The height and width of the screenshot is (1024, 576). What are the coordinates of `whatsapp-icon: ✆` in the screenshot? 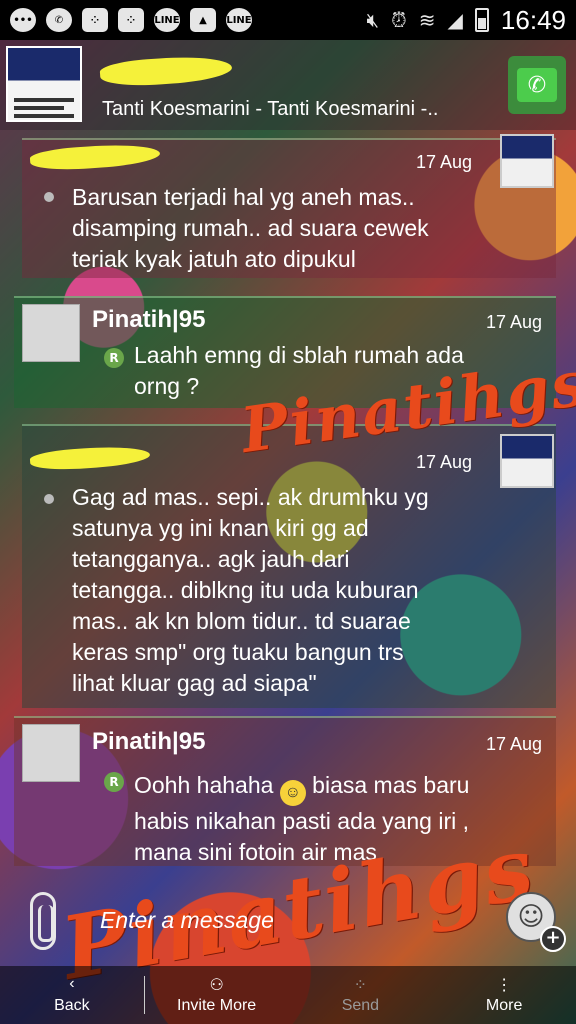 It's located at (59, 20).